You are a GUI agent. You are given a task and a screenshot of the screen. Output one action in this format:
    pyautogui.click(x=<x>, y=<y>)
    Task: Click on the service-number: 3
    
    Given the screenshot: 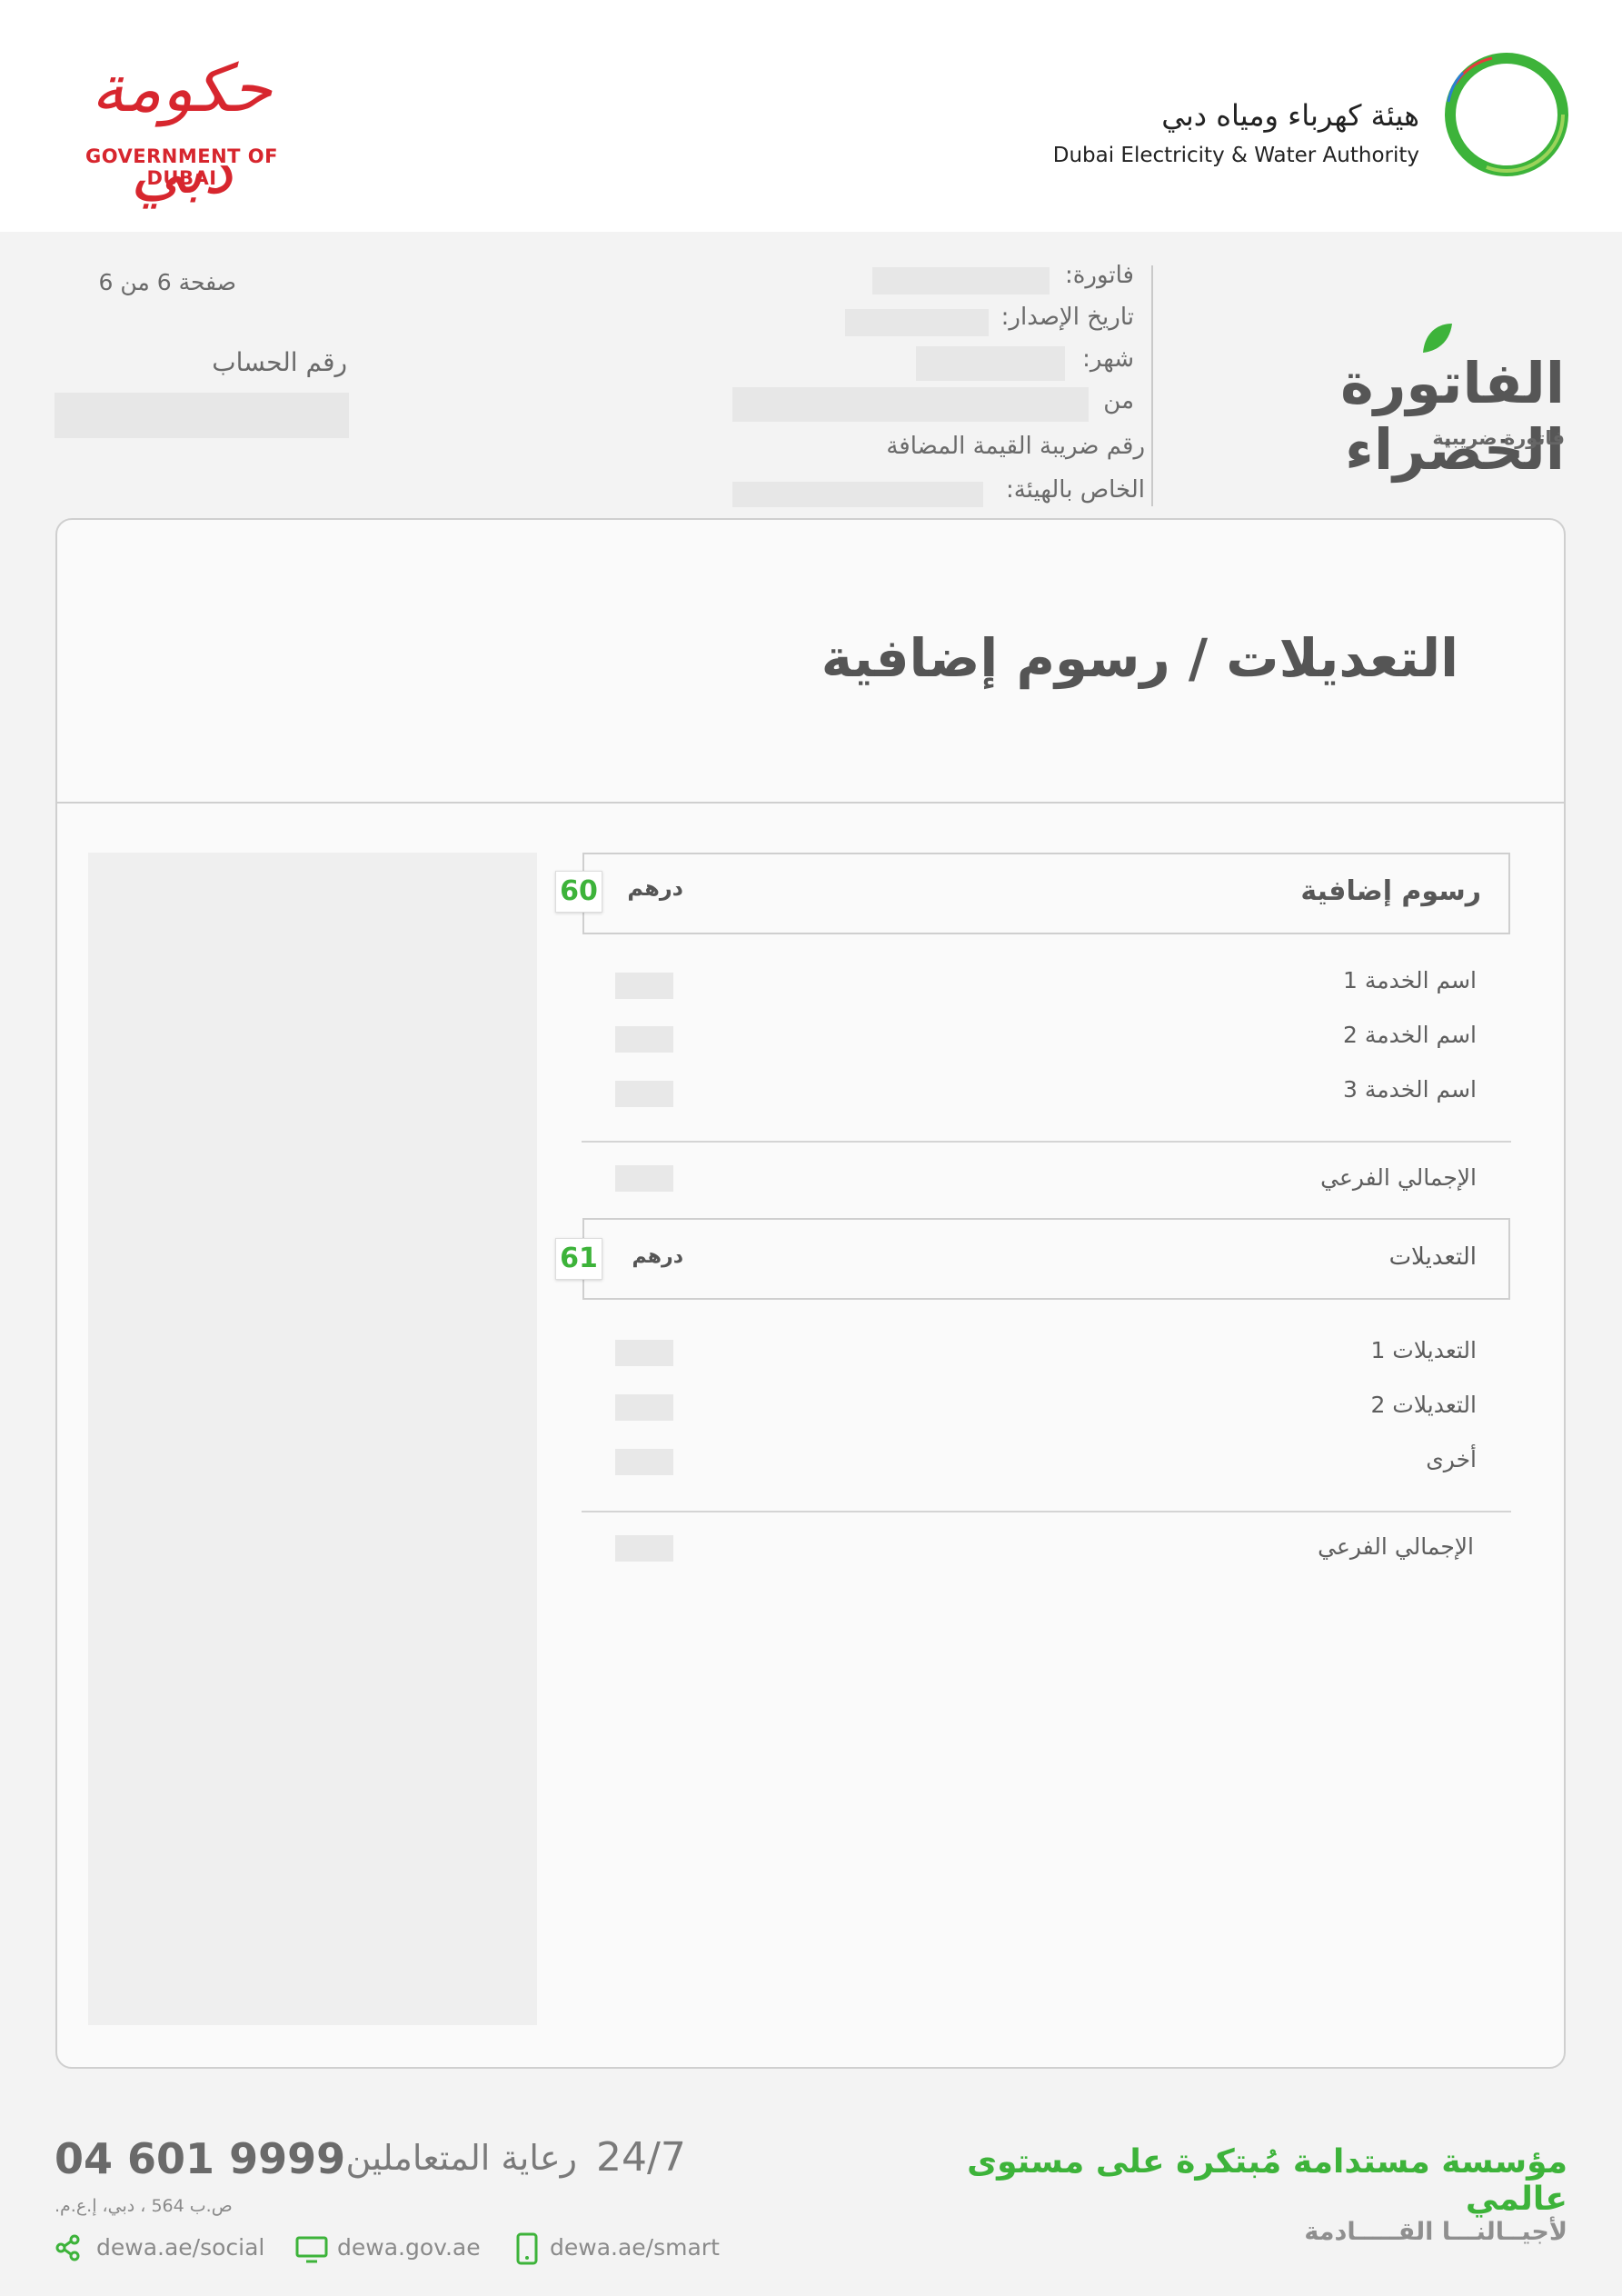 What is the action you would take?
    pyautogui.click(x=1350, y=1089)
    